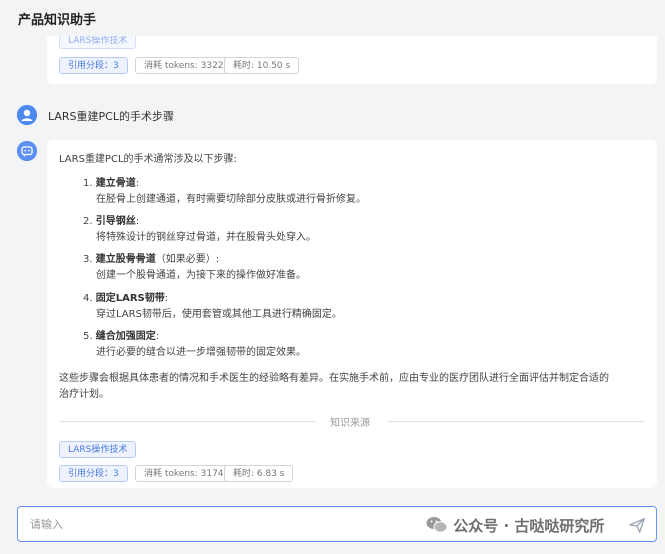 The height and width of the screenshot is (554, 665). Describe the element at coordinates (166, 298) in the screenshot. I see `step-4-suffix: :` at that location.